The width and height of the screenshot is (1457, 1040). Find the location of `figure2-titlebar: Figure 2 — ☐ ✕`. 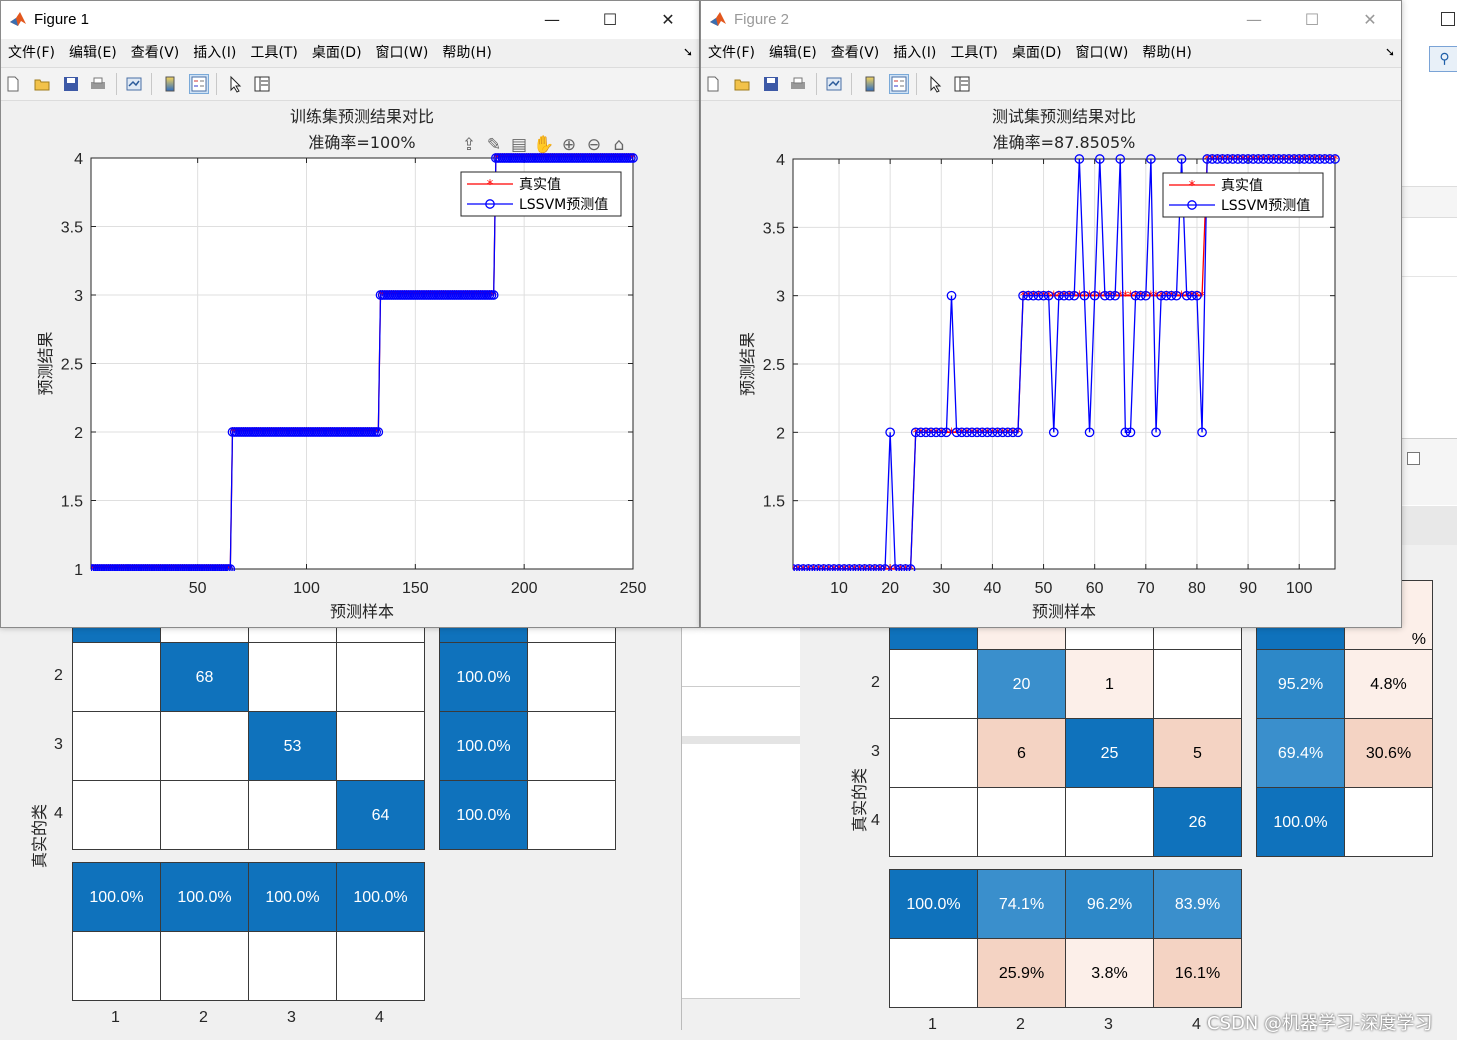

figure2-titlebar: Figure 2 — ☐ ✕ is located at coordinates (1051, 20).